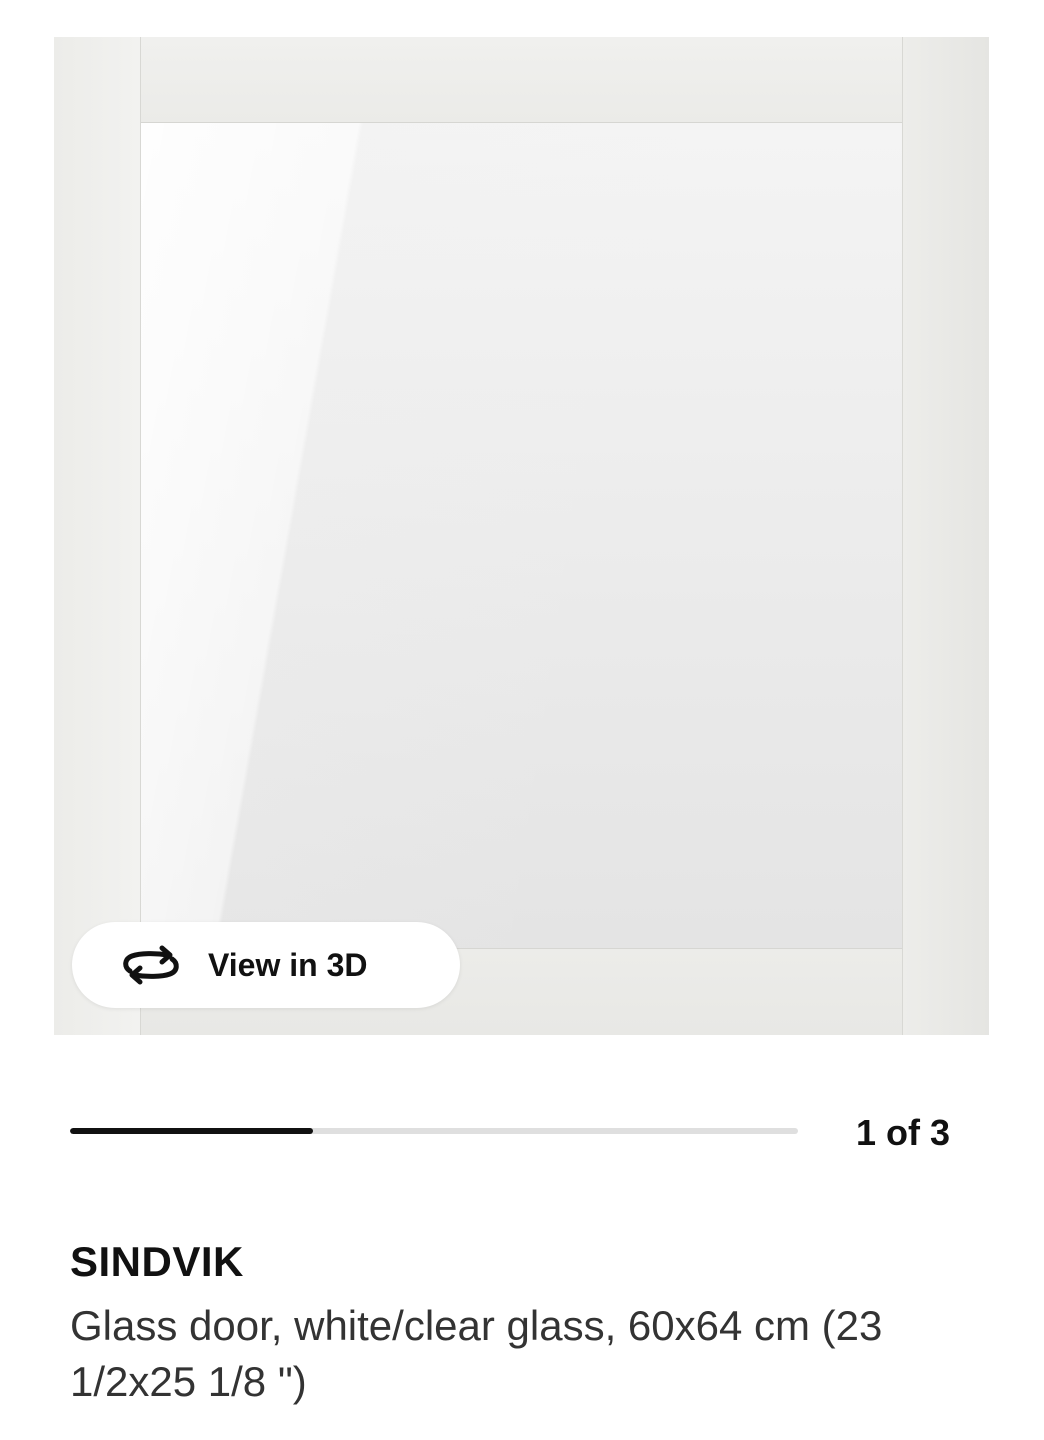 The width and height of the screenshot is (1044, 1440). What do you see at coordinates (902, 1132) in the screenshot?
I see `slide-counter: 1 of 3` at bounding box center [902, 1132].